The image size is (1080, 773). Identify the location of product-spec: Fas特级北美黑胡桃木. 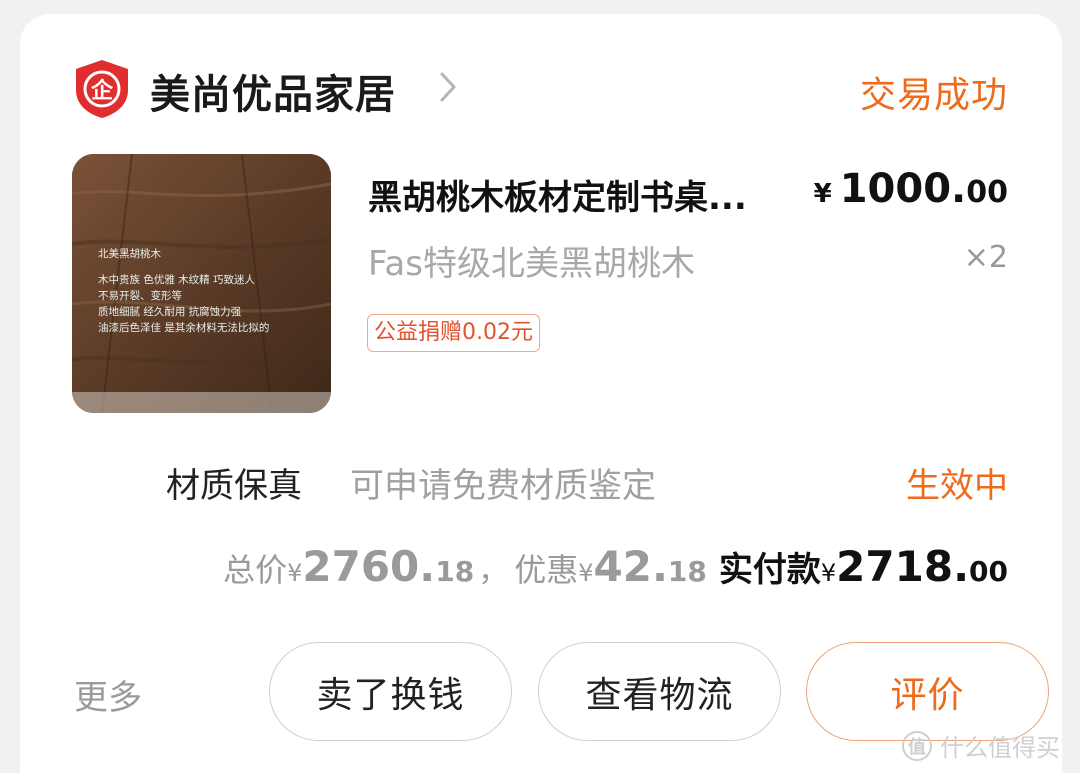
(531, 264).